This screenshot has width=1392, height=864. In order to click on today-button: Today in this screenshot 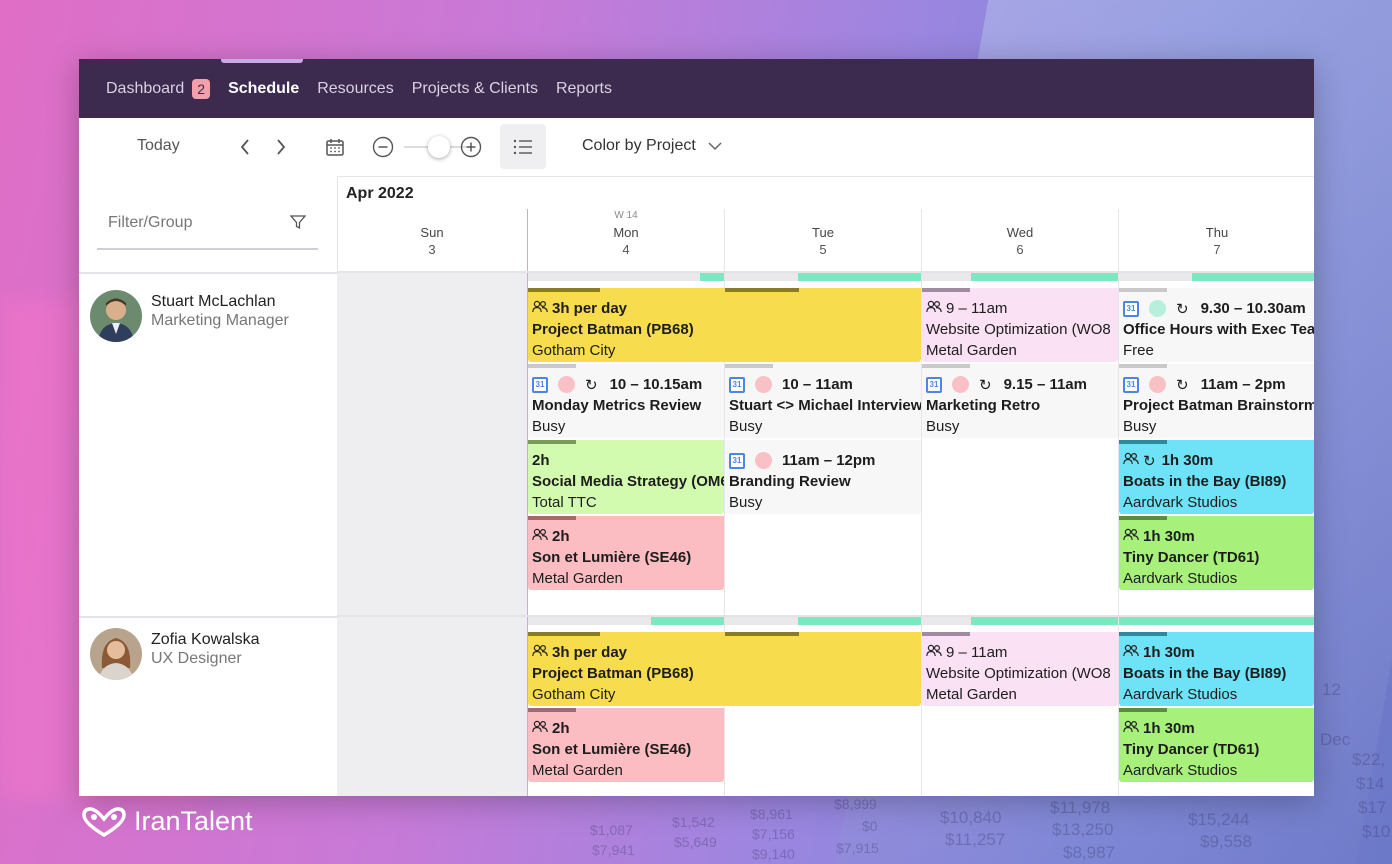, I will do `click(158, 146)`.